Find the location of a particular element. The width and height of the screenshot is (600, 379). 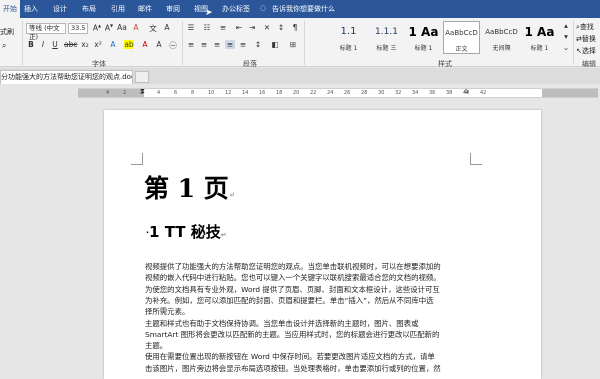

enclose-char-icon: ㊀ is located at coordinates (173, 45).